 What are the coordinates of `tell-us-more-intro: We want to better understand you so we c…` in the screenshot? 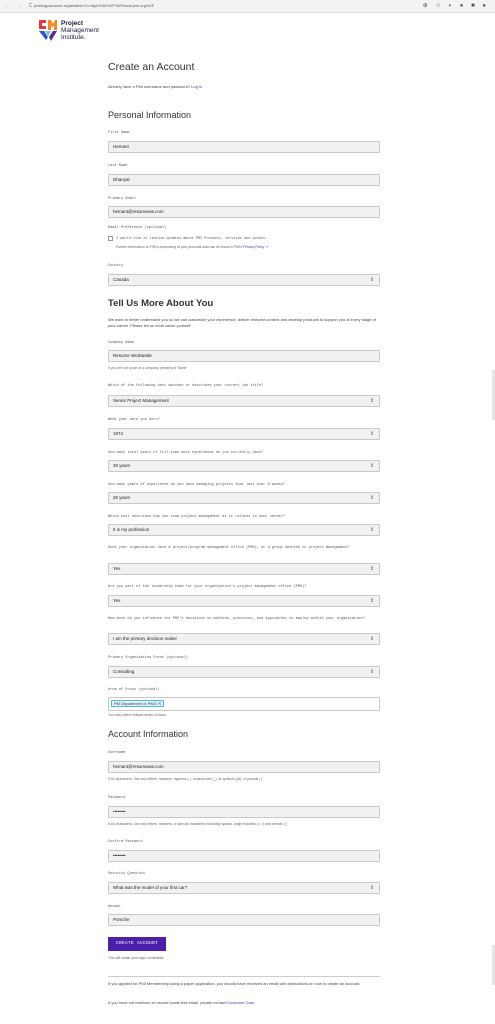 It's located at (242, 322).